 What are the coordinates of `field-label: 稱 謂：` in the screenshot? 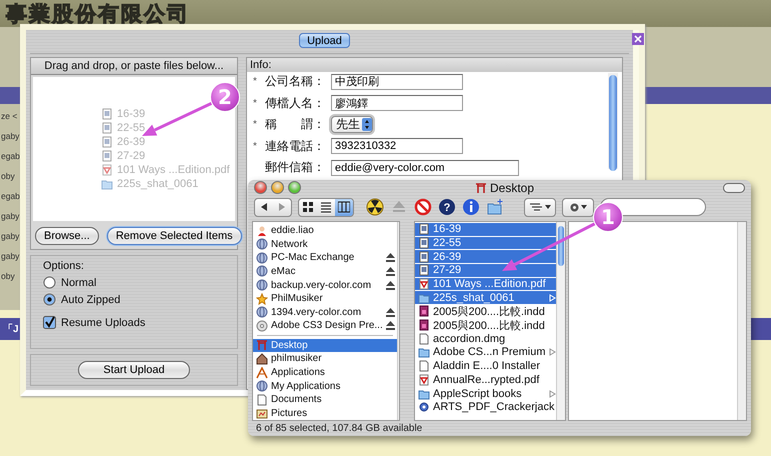 It's located at (295, 124).